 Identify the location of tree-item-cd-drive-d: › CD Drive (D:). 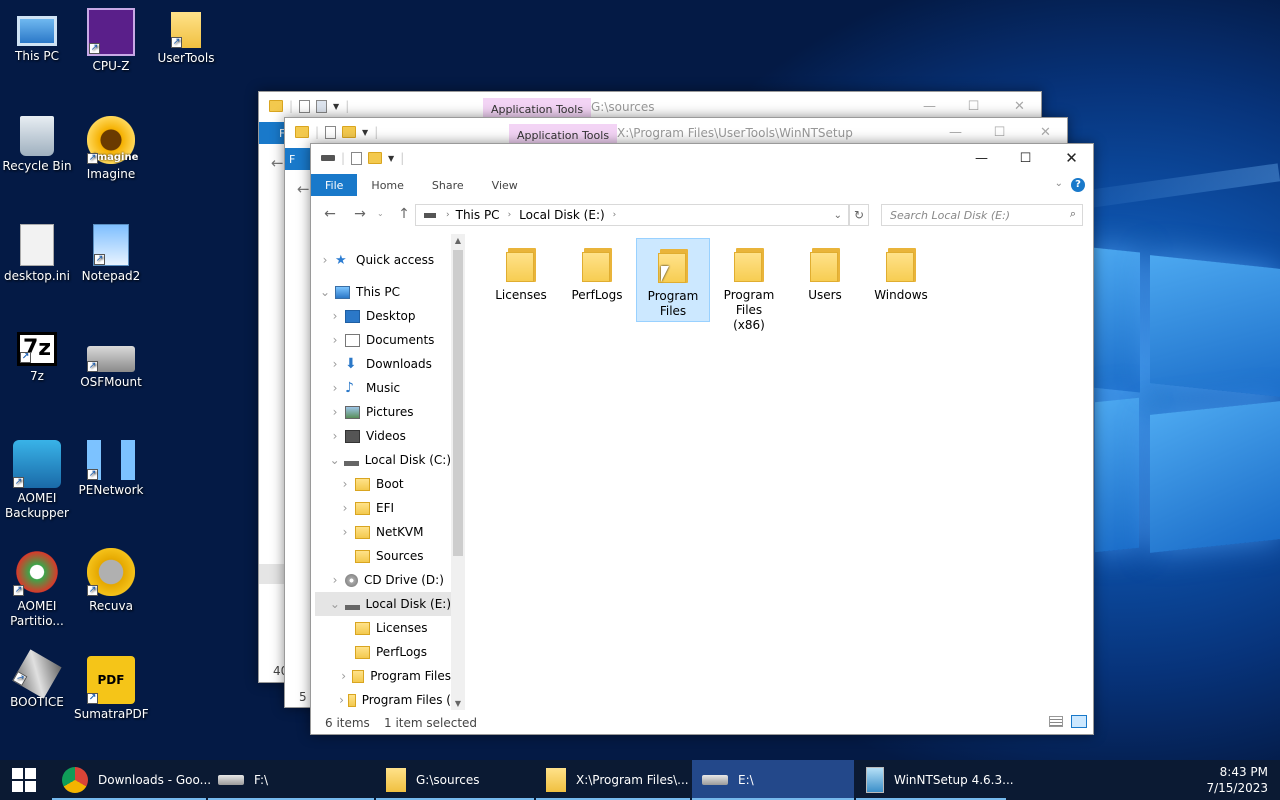
(383, 580).